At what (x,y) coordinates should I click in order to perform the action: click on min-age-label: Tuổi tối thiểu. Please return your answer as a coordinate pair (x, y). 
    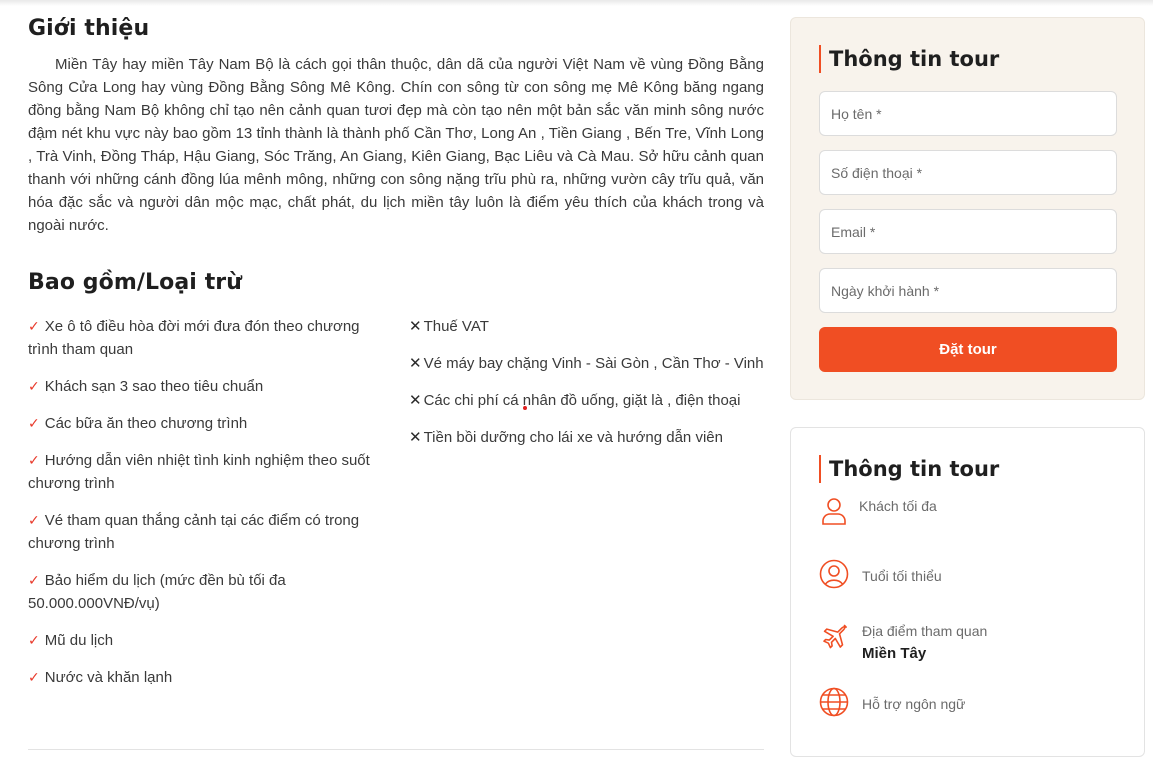
    Looking at the image, I should click on (902, 576).